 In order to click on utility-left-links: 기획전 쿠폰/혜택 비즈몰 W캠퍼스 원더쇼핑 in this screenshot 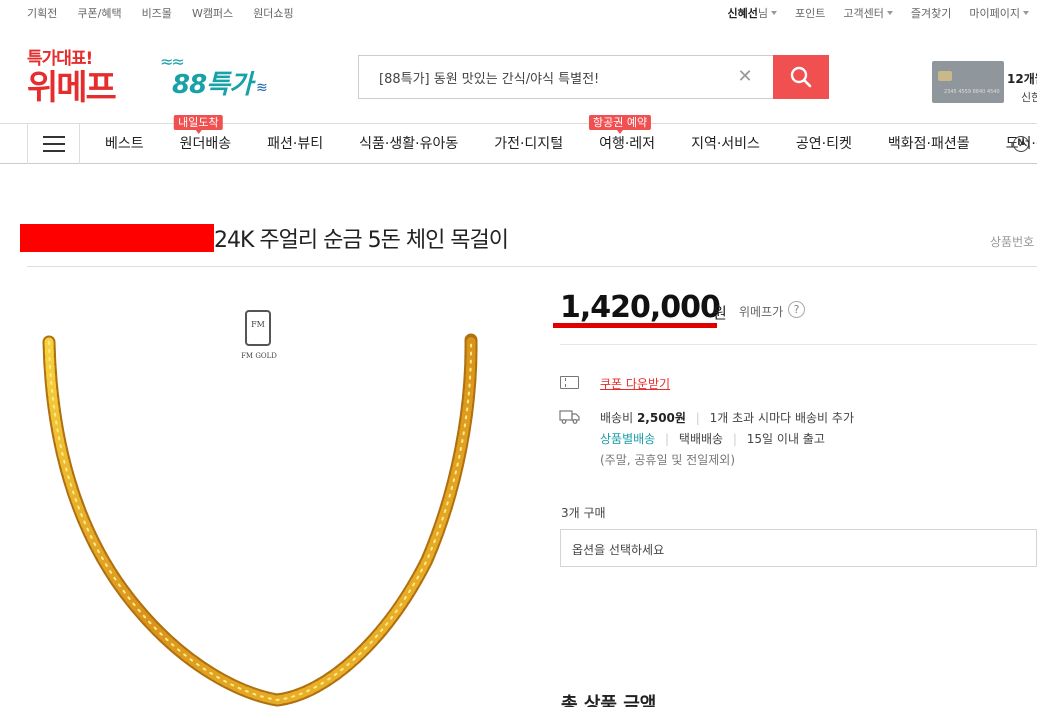, I will do `click(170, 13)`.